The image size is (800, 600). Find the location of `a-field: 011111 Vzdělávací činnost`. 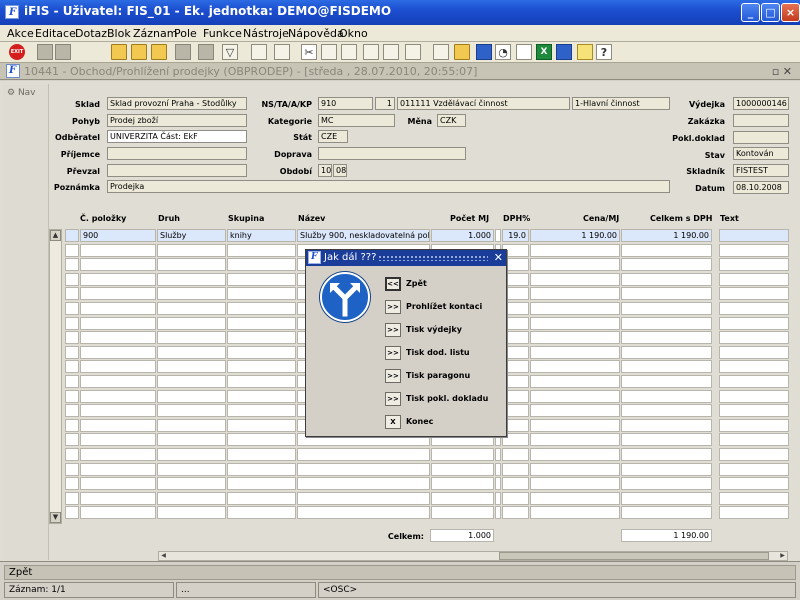

a-field: 011111 Vzdělávací činnost is located at coordinates (483, 103).